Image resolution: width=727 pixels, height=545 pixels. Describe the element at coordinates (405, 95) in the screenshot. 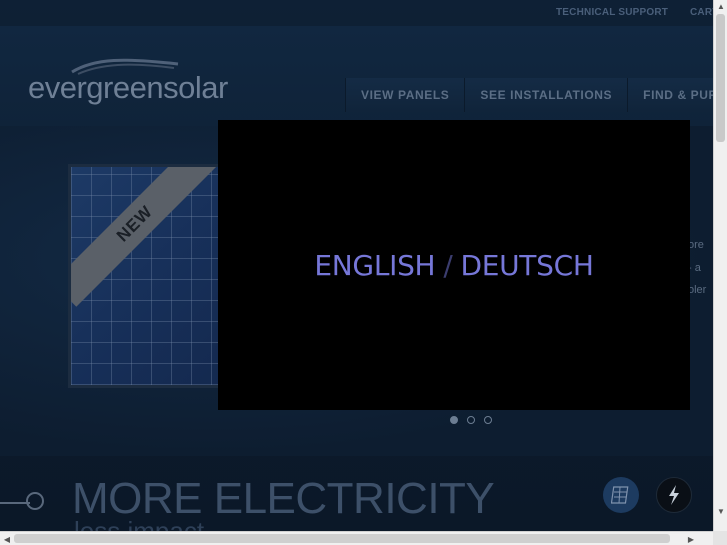

I see `nav-view-panels: VIEW PANELS` at that location.